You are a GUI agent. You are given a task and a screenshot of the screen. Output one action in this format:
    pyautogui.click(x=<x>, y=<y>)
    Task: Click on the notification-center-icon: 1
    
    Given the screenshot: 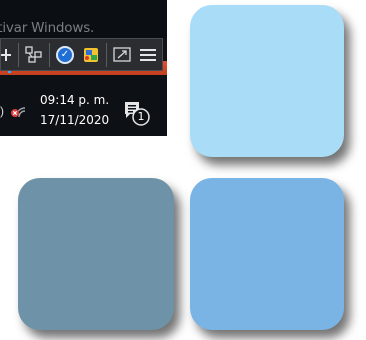 What is the action you would take?
    pyautogui.click(x=137, y=114)
    